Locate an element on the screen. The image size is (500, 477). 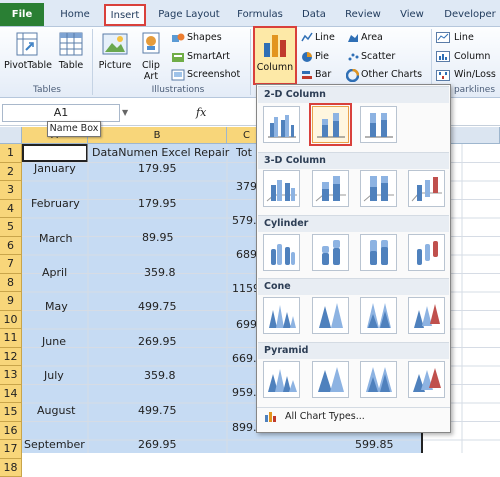
cell-b6: 89.95 is located at coordinates (158, 238).